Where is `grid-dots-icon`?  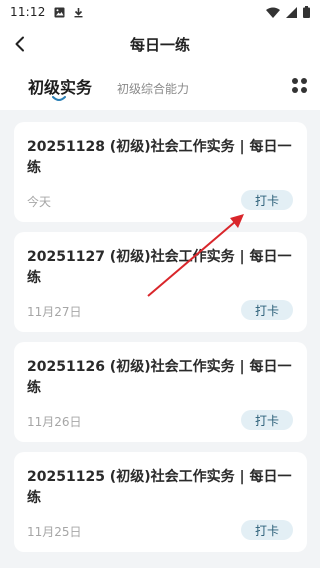
grid-dots-icon is located at coordinates (300, 86).